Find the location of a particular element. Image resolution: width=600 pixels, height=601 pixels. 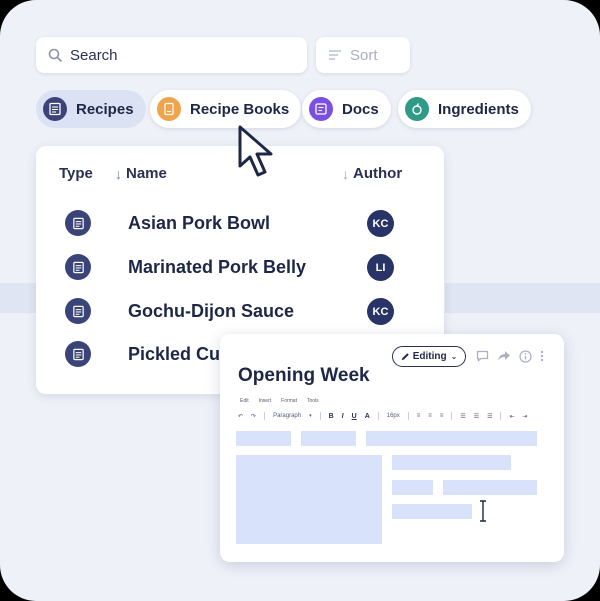

recipe-name: Asian Pork Bowl is located at coordinates (199, 223).